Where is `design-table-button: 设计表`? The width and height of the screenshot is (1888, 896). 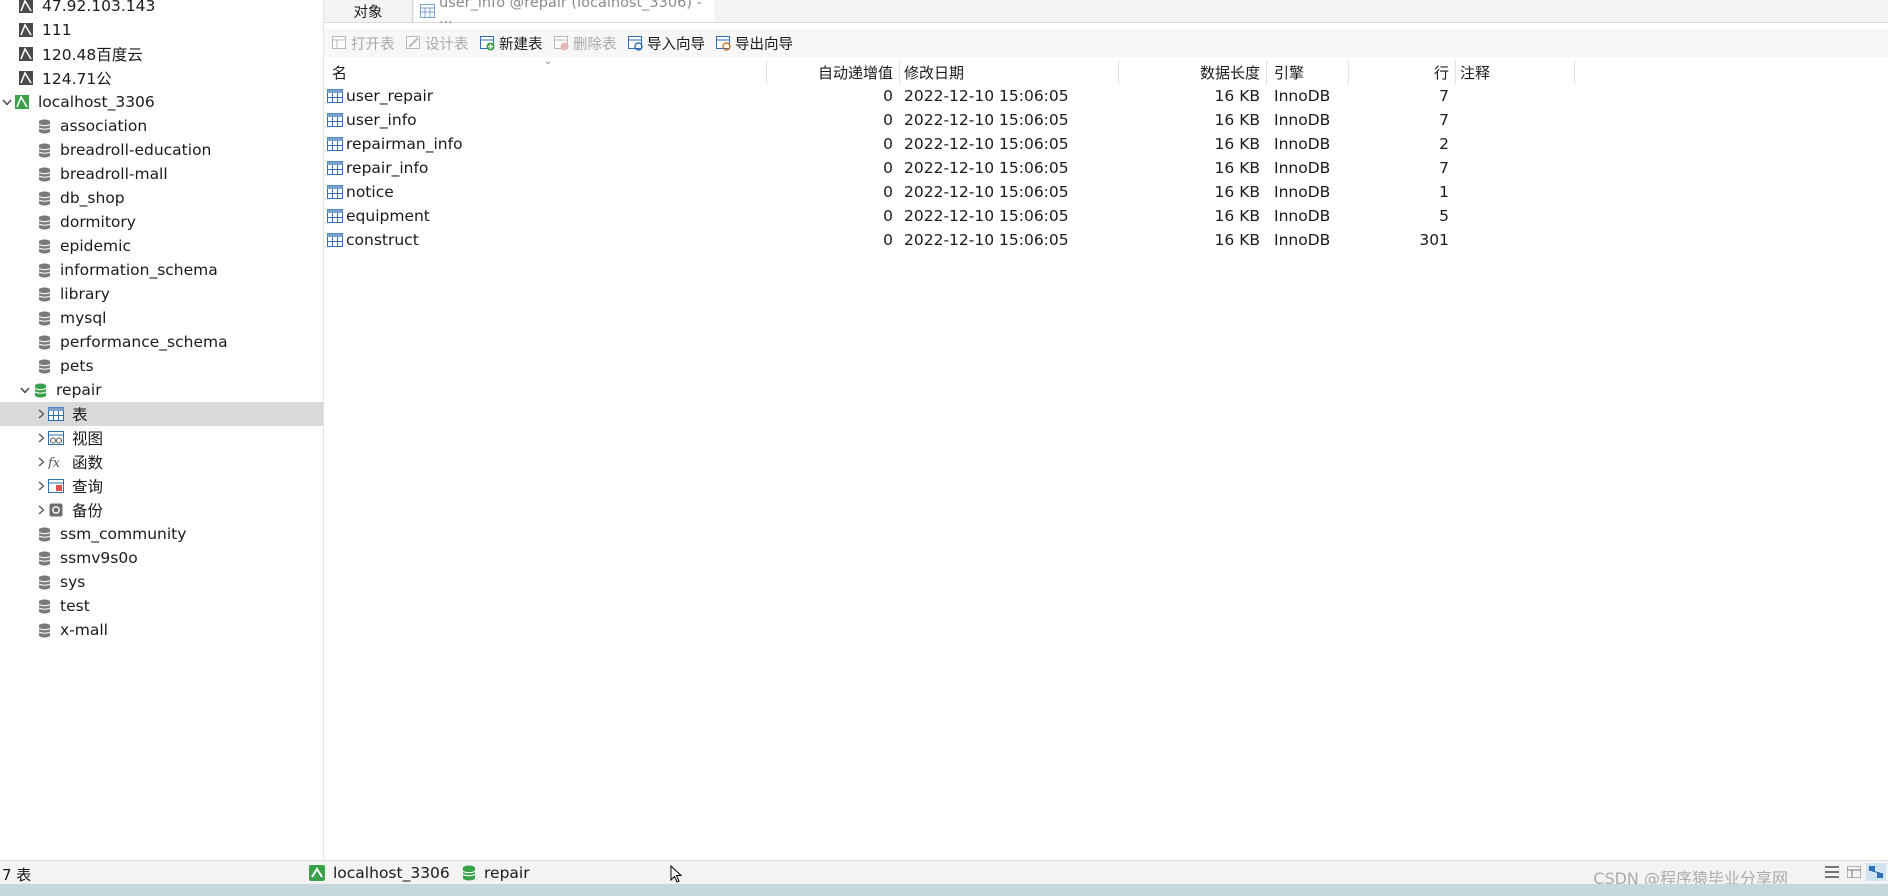
design-table-button: 设计表 is located at coordinates (437, 43).